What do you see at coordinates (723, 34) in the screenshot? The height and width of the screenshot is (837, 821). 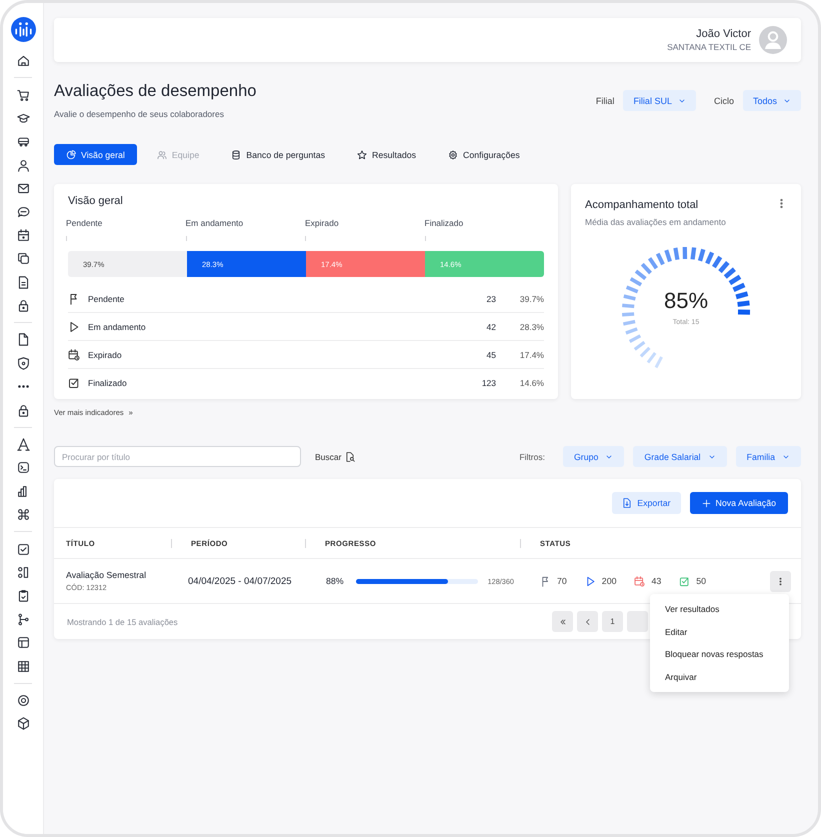 I see `user-name: João Victor` at bounding box center [723, 34].